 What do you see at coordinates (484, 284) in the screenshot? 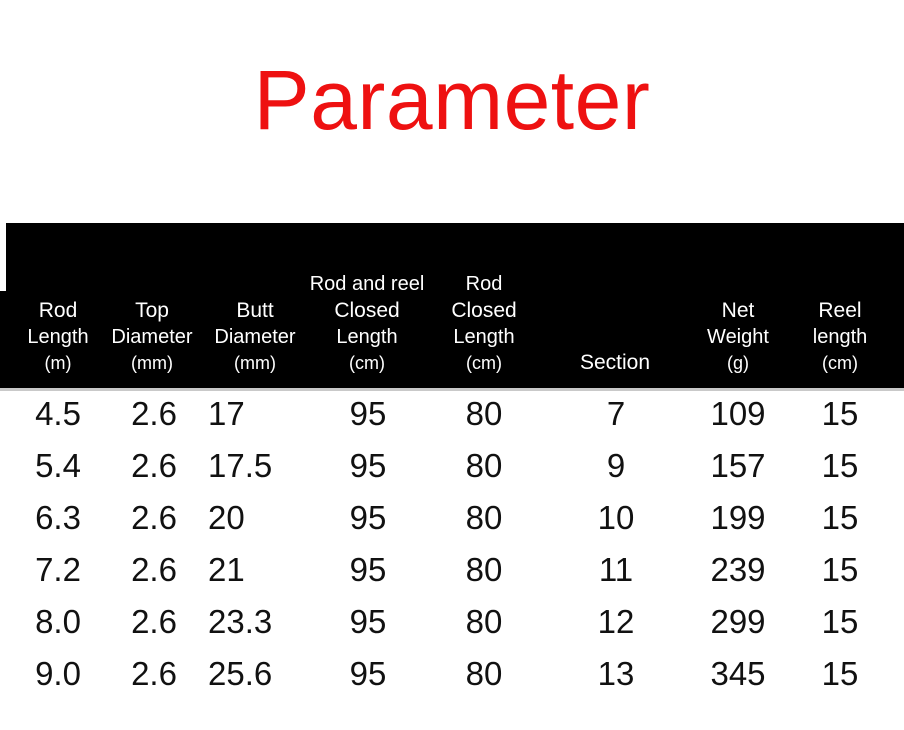
I see `column-header-prefix: Rod` at bounding box center [484, 284].